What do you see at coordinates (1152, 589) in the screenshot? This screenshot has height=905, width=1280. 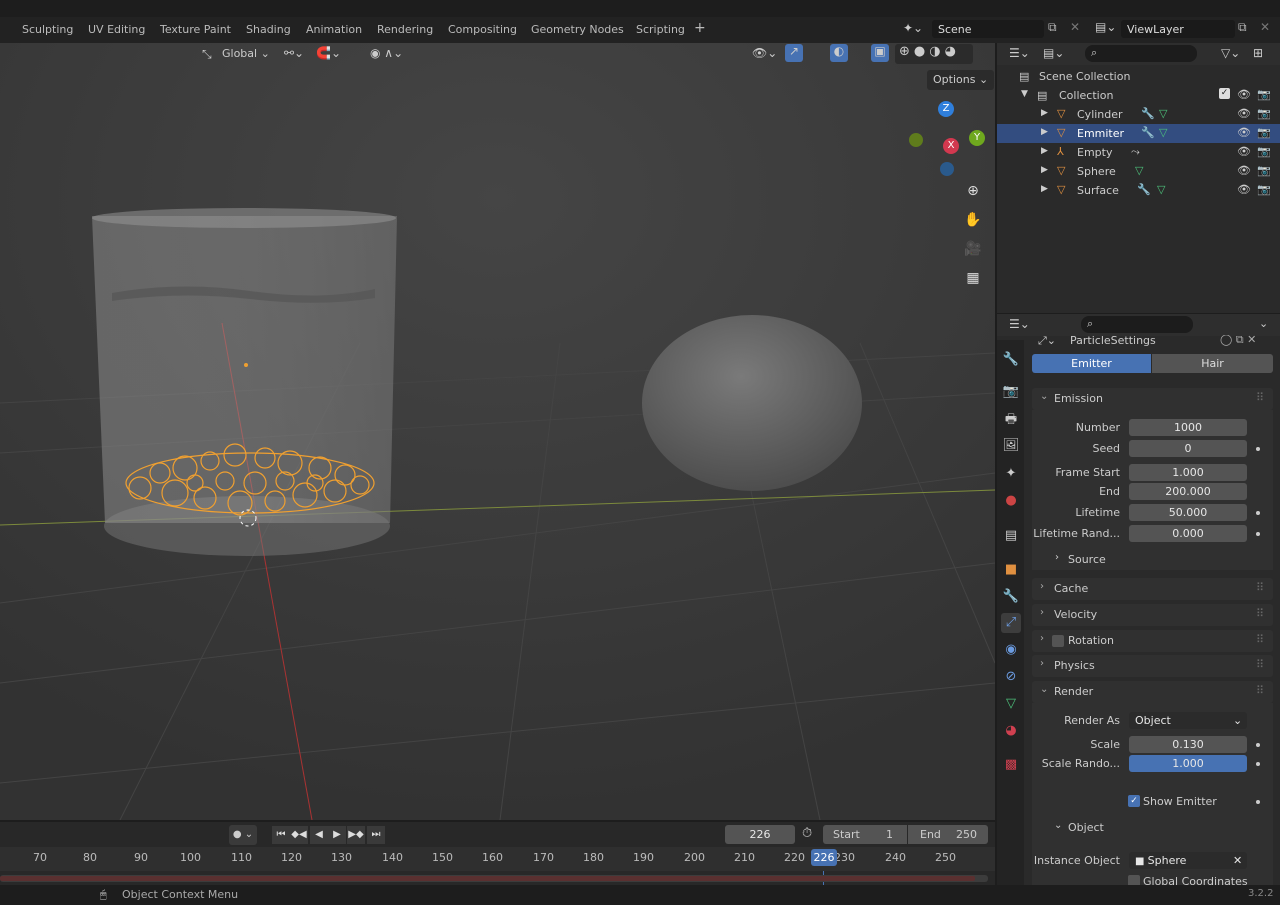 I see `cache-panel-header: › Cache ⠿` at bounding box center [1152, 589].